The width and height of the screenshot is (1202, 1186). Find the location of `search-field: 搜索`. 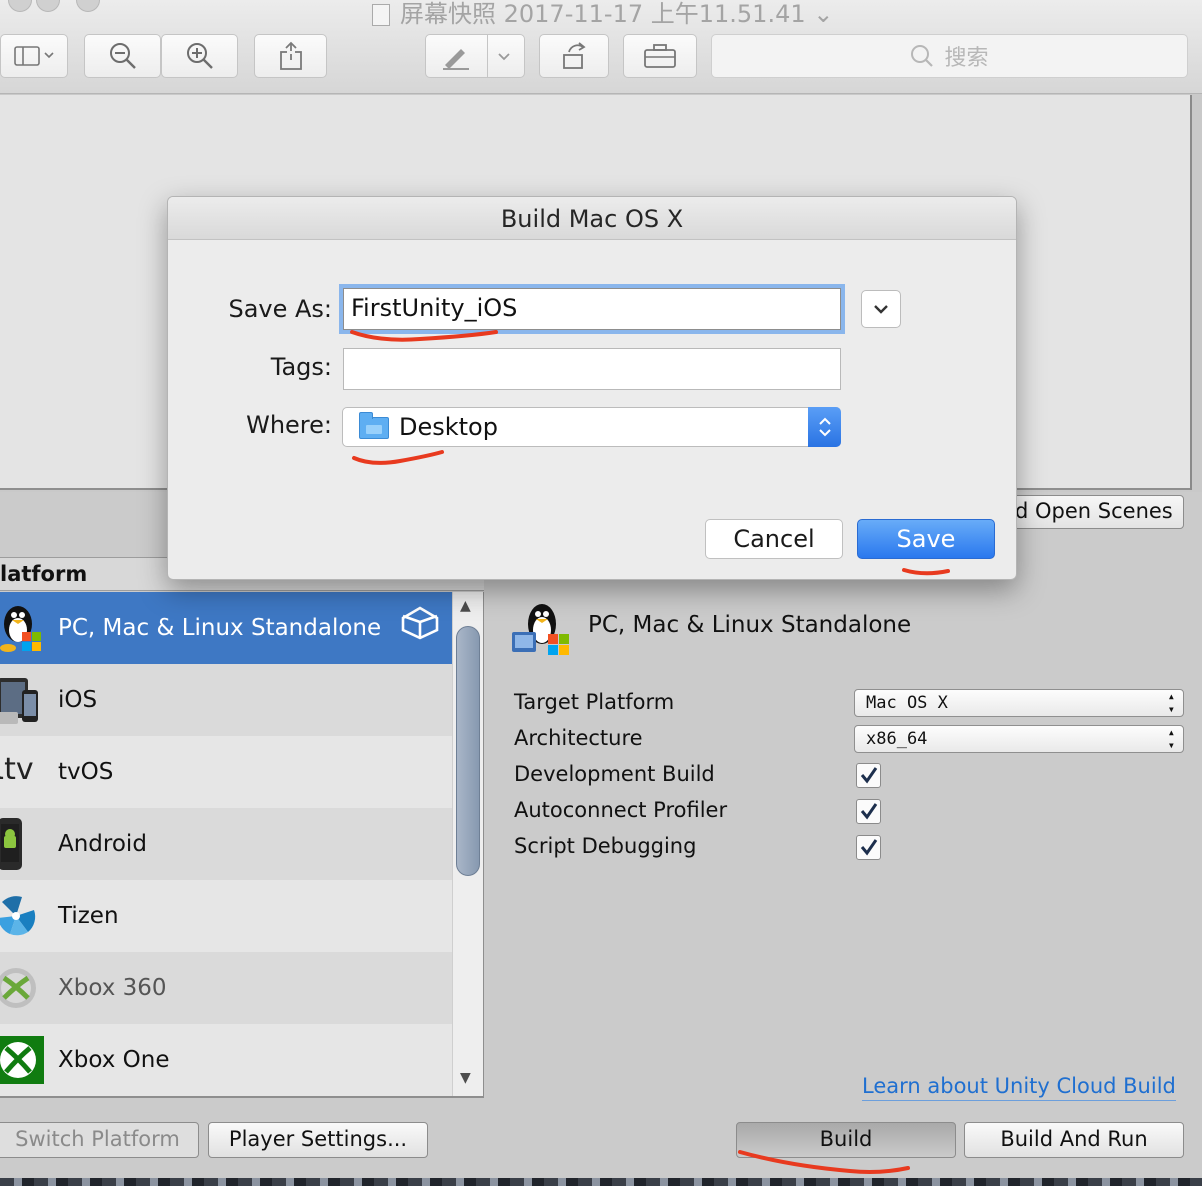

search-field: 搜索 is located at coordinates (949, 56).